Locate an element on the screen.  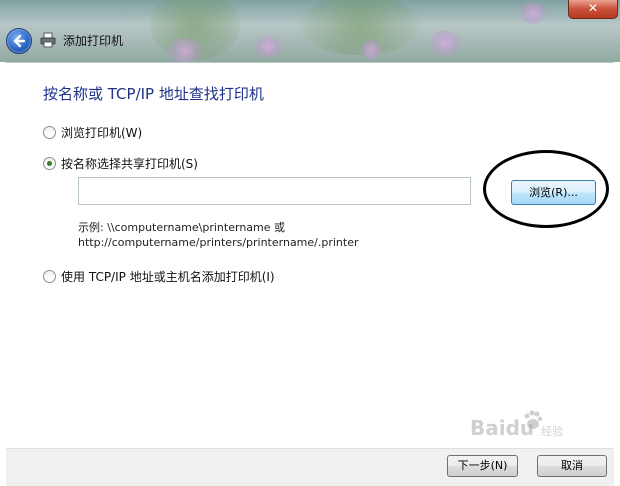
option-label: 浏览打印机(W) is located at coordinates (102, 133).